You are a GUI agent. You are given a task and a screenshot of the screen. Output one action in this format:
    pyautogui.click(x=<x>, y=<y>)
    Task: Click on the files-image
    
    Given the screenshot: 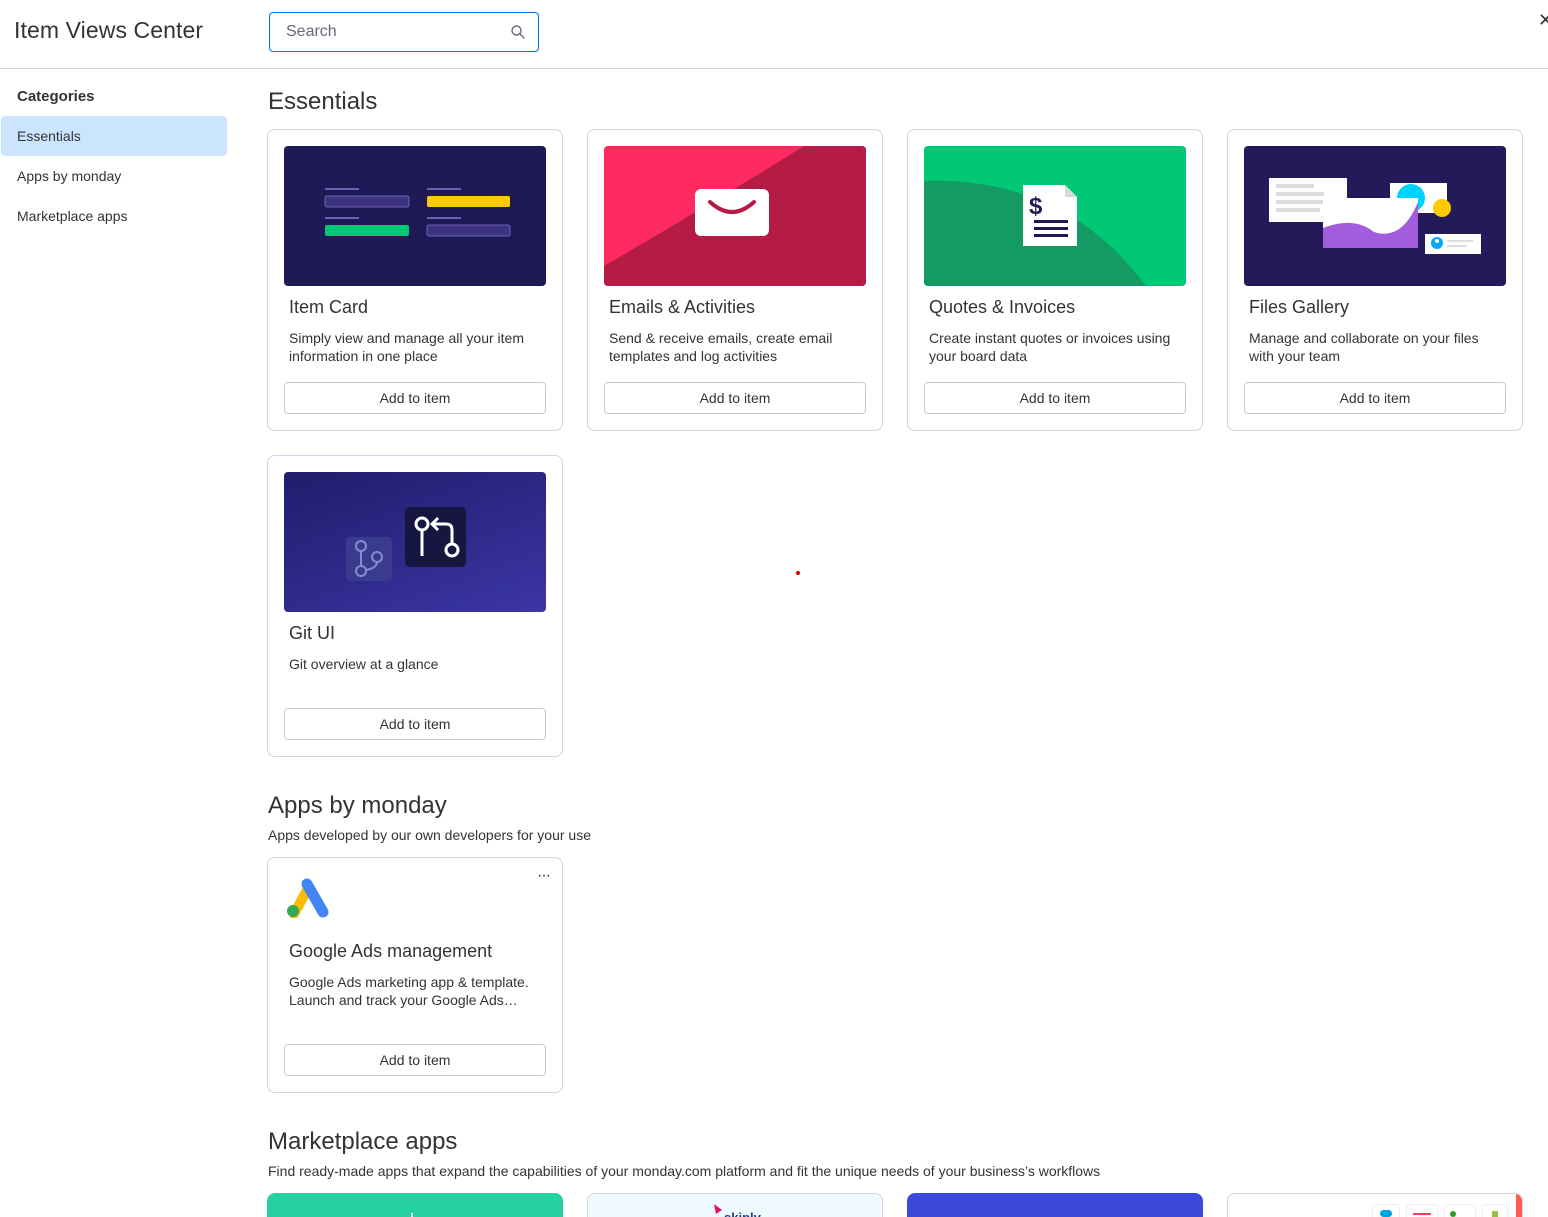 What is the action you would take?
    pyautogui.click(x=1375, y=216)
    